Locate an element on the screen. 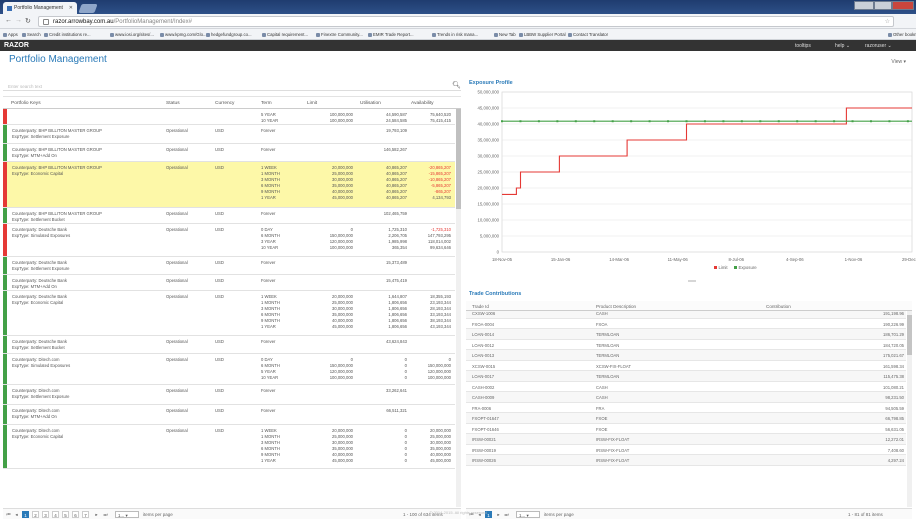 The width and height of the screenshot is (916, 523). trade-row: FXOPT-01647 FXOE 66,798.85 is located at coordinates (686, 418).